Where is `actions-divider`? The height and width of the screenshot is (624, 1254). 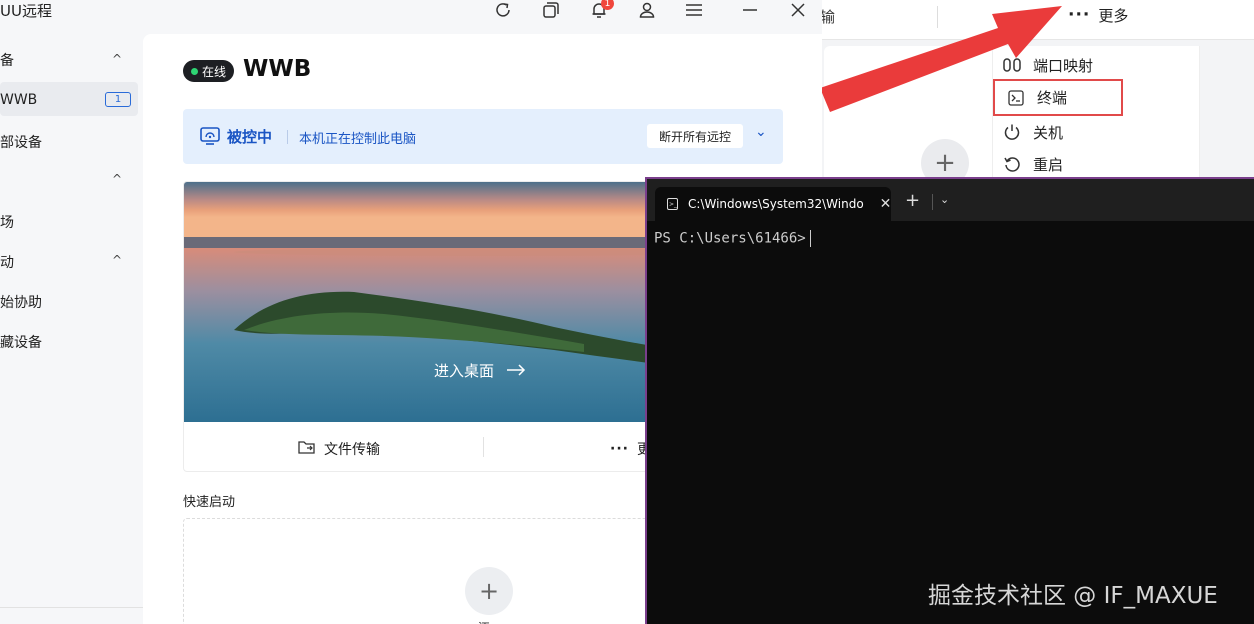 actions-divider is located at coordinates (483, 447).